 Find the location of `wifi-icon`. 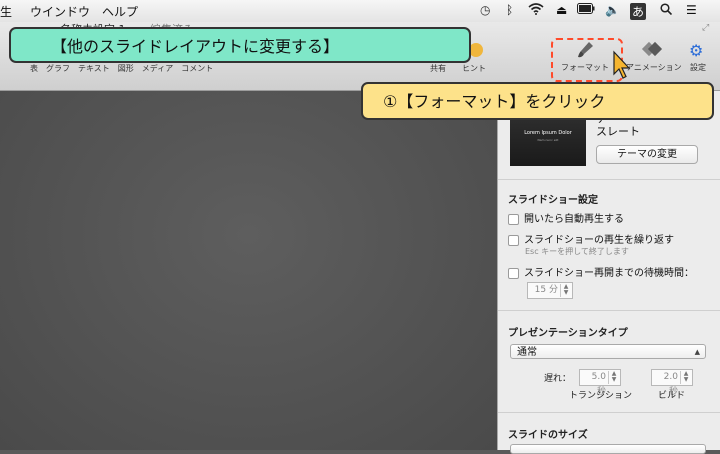

wifi-icon is located at coordinates (536, 10).